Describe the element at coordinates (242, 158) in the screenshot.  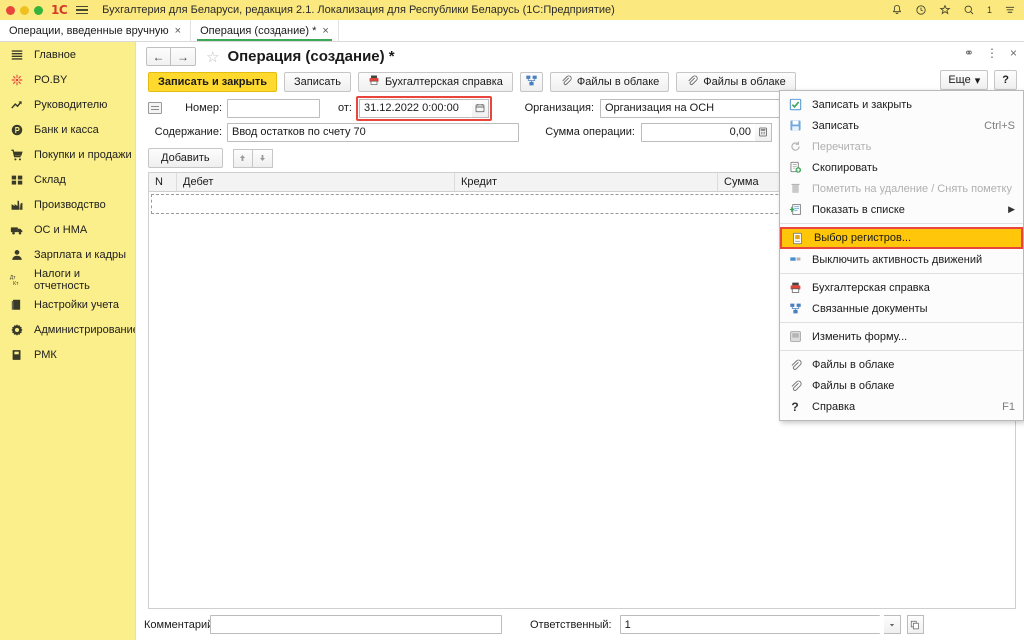
I see `arrow-up-icon` at that location.